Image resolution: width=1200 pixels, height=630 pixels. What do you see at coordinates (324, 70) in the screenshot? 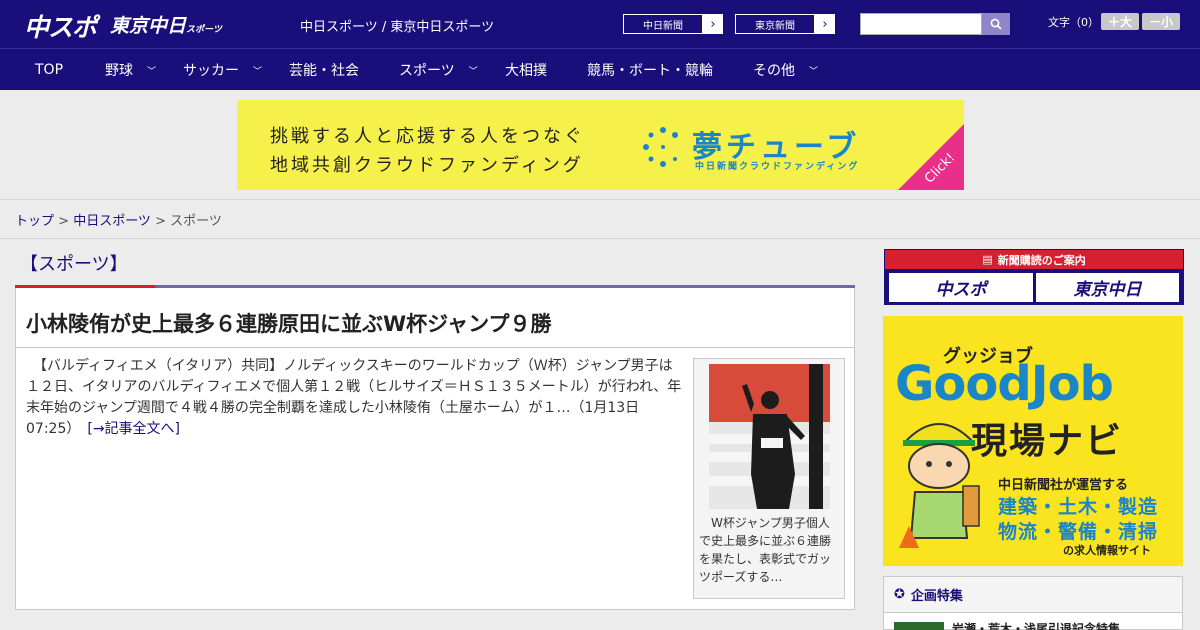
I see `nav-item-entertainment: 芸能・社会` at bounding box center [324, 70].